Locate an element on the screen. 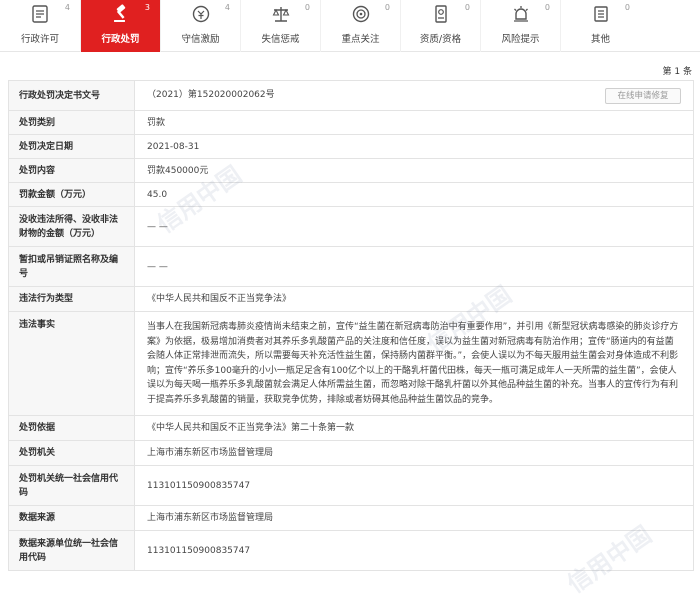 This screenshot has height=595, width=700. alarm-icon is located at coordinates (521, 14).